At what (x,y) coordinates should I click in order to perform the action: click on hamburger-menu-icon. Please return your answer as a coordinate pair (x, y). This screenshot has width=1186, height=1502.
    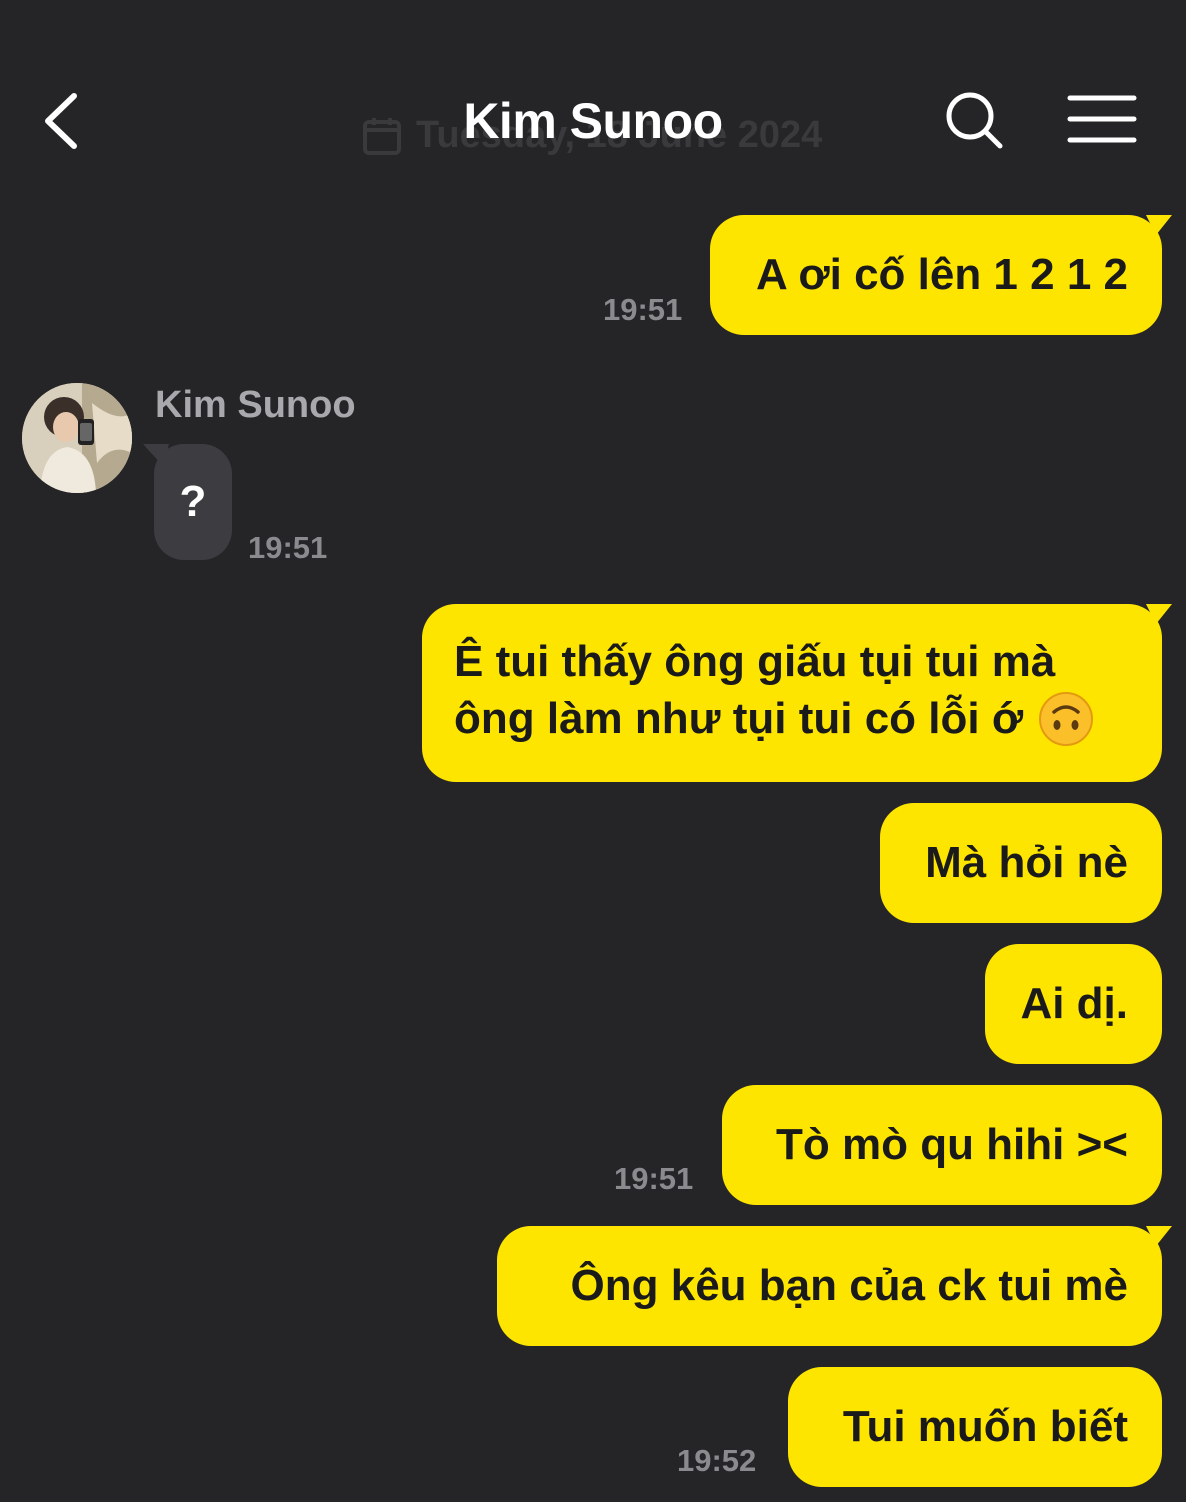
    Looking at the image, I should click on (1102, 119).